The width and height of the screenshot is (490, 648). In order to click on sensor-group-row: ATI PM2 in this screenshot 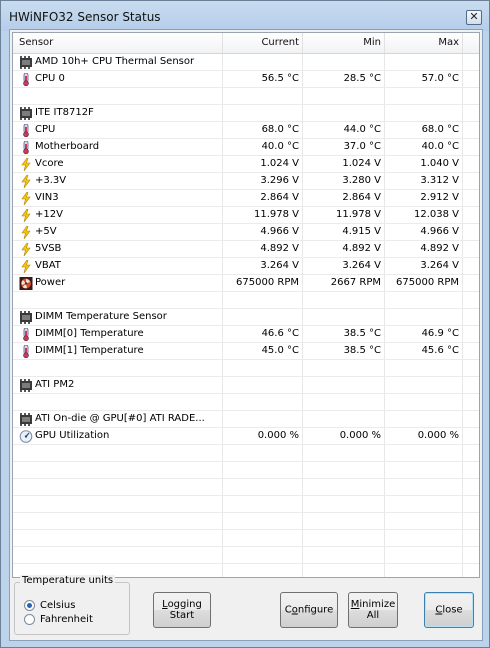, I will do `click(246, 385)`.